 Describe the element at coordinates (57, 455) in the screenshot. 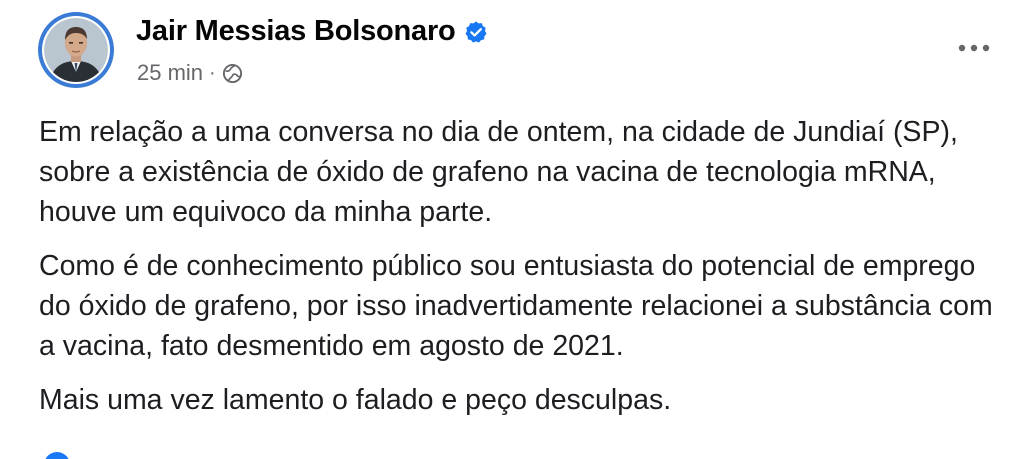

I see `reaction-icon` at that location.